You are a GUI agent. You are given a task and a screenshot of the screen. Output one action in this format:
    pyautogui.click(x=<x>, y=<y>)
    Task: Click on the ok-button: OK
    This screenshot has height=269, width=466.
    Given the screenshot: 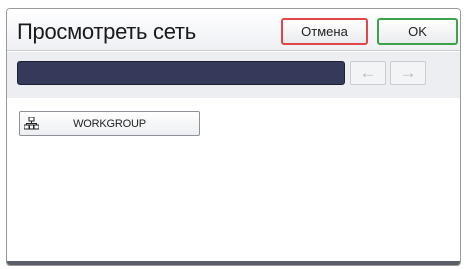 What is the action you would take?
    pyautogui.click(x=417, y=31)
    